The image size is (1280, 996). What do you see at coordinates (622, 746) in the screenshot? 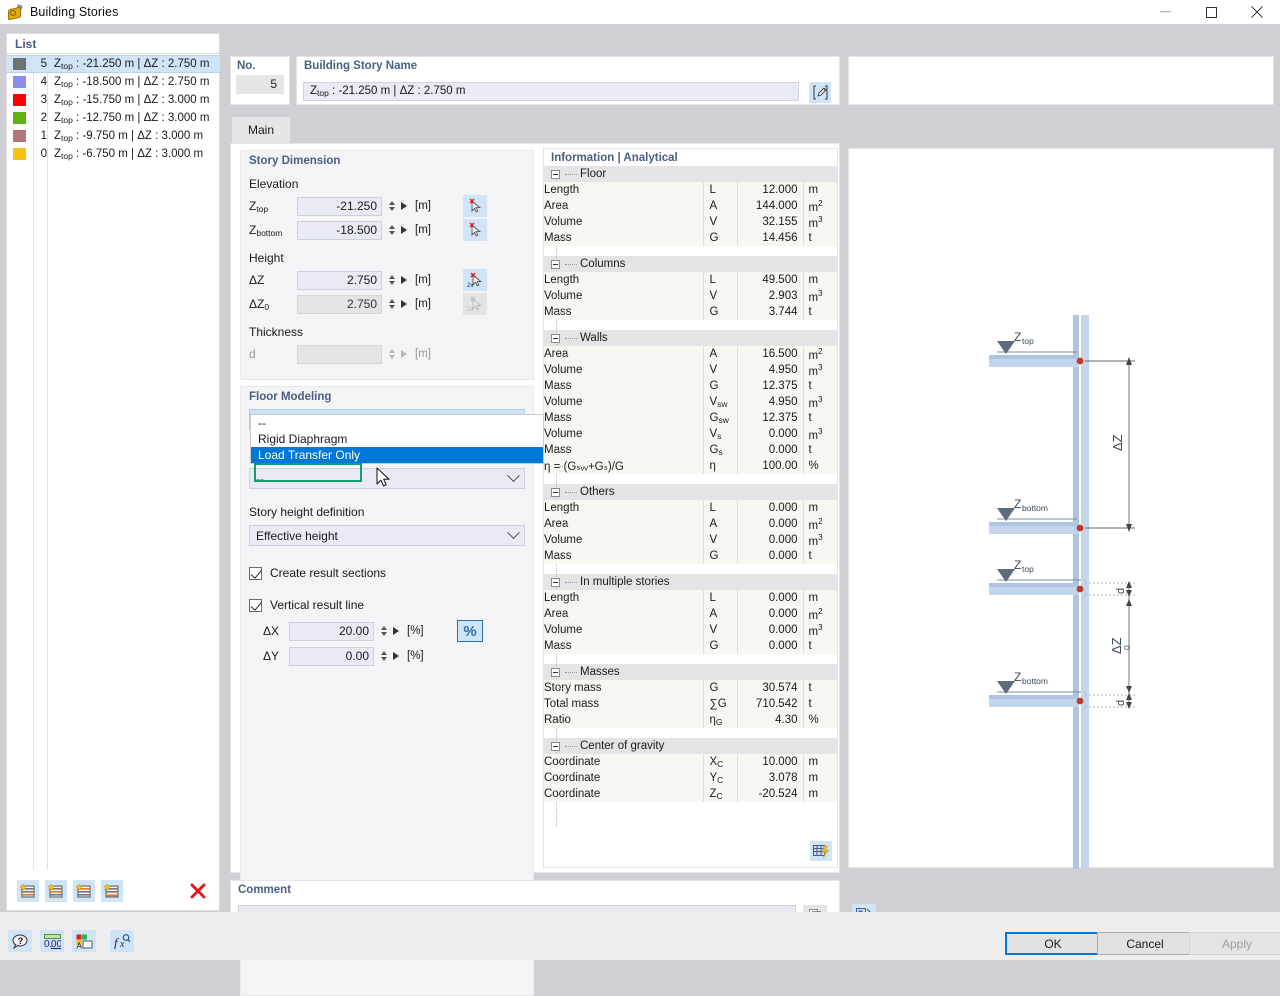
I see `info-group-label: Center of gravity` at bounding box center [622, 746].